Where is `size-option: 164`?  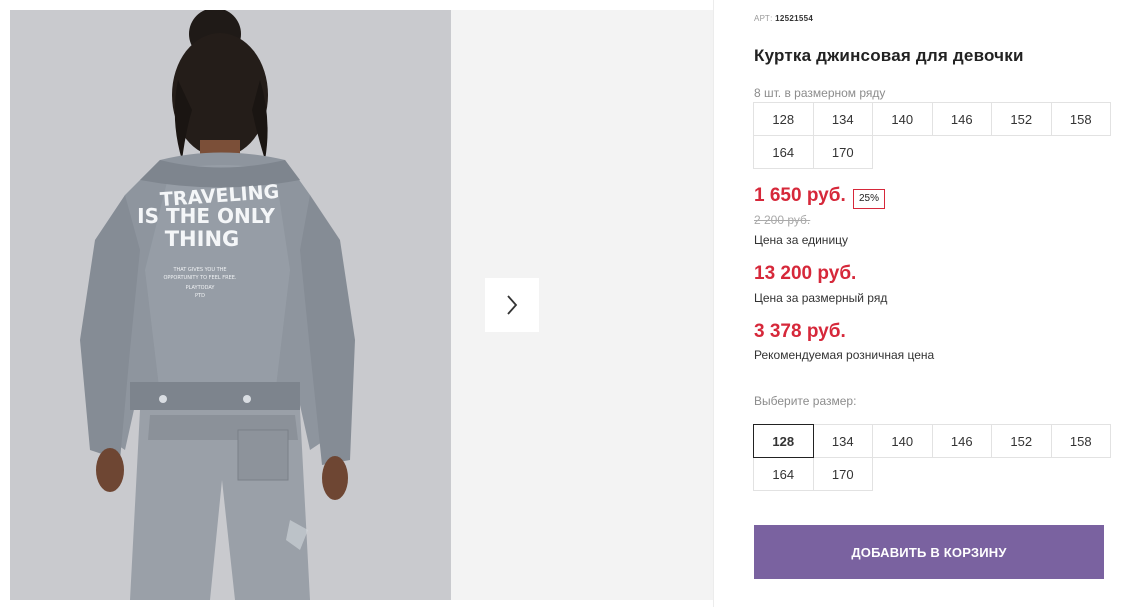
size-option: 164 is located at coordinates (783, 474).